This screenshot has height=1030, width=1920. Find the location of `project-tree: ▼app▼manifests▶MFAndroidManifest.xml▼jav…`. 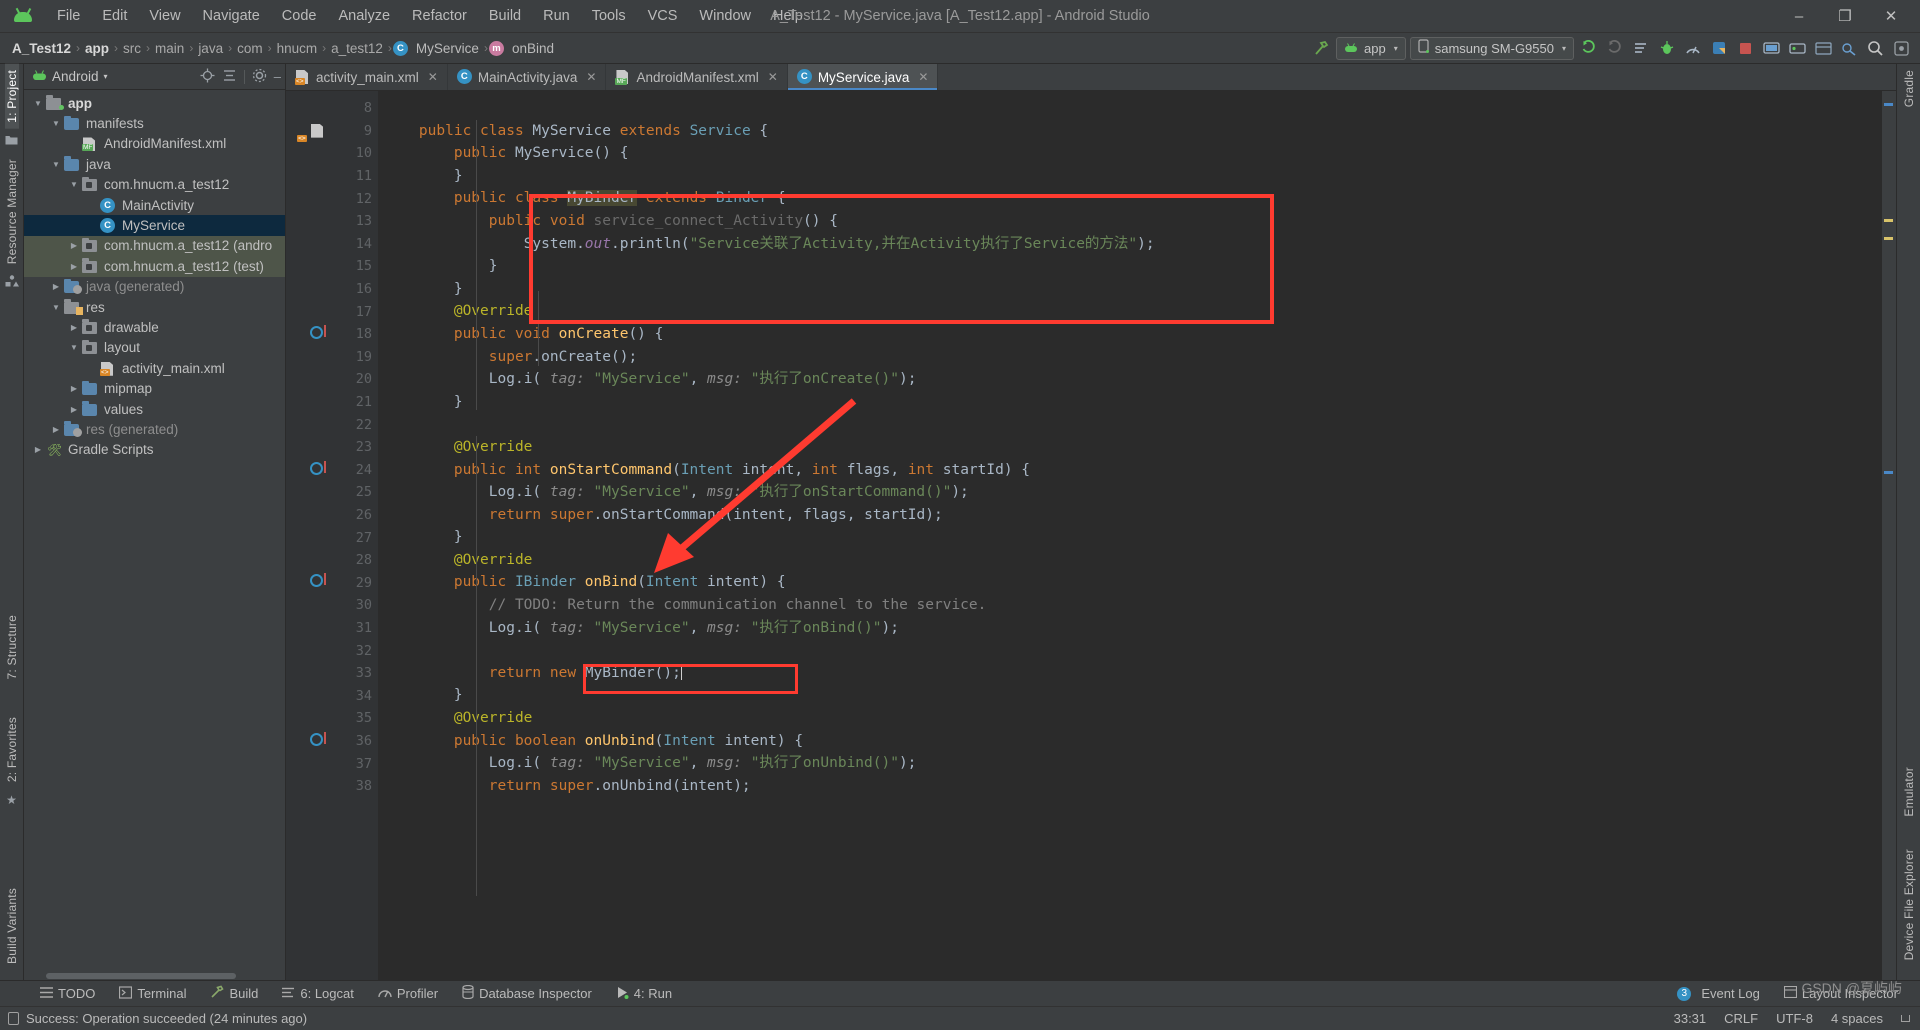

project-tree: ▼app▼manifests▶MFAndroidManifest.xml▼jav… is located at coordinates (154, 530).